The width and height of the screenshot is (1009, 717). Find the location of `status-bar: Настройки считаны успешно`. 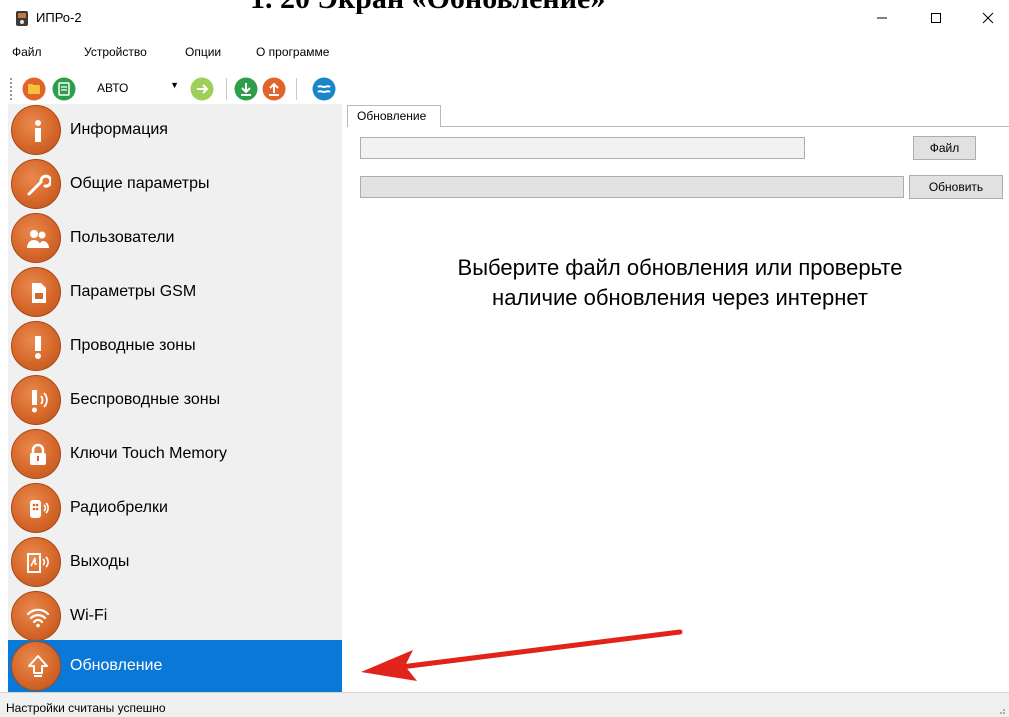

status-bar: Настройки считаны успешно is located at coordinates (504, 704).